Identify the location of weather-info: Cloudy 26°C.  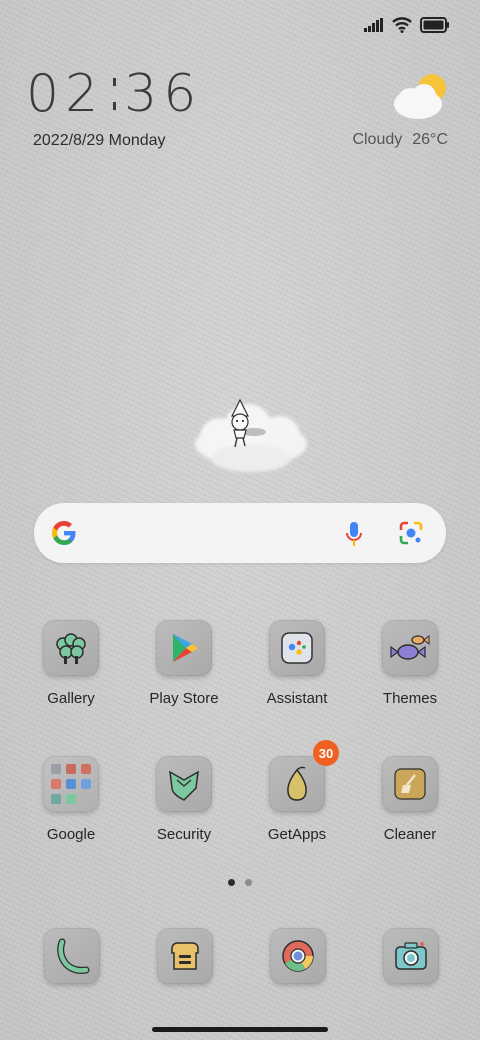
(400, 140).